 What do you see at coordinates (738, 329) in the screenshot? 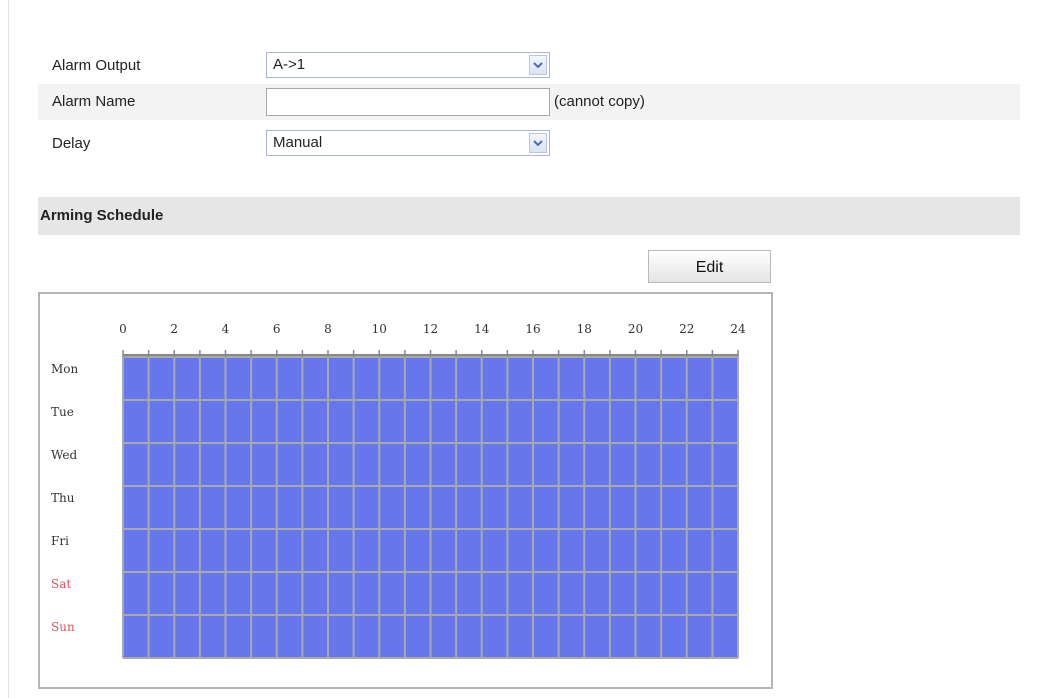
I see `hour-label: 24` at bounding box center [738, 329].